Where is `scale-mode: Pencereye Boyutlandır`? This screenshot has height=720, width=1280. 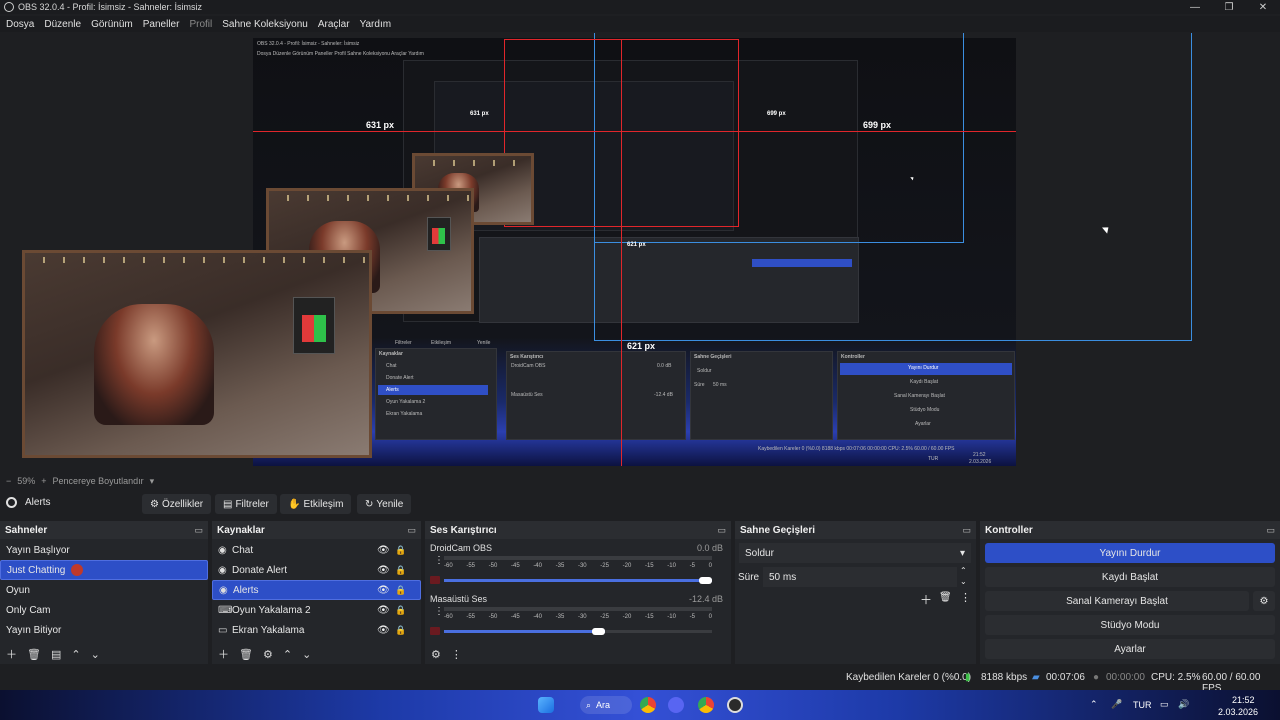
scale-mode: Pencereye Boyutlandır is located at coordinates (98, 481).